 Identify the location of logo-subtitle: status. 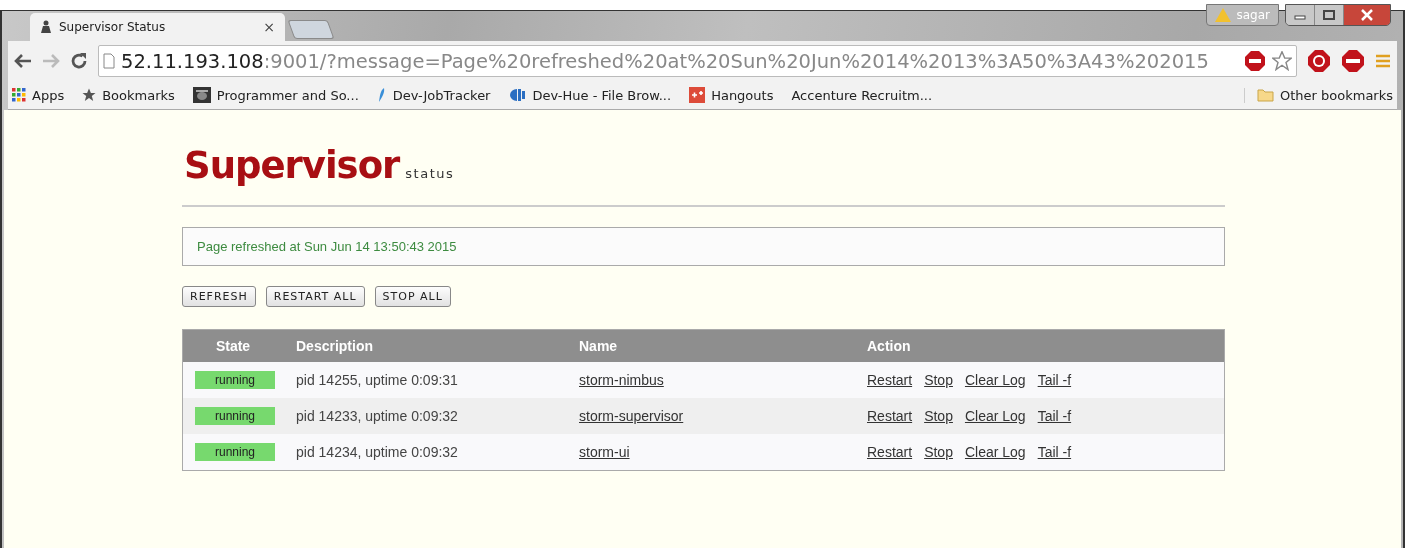
(430, 173).